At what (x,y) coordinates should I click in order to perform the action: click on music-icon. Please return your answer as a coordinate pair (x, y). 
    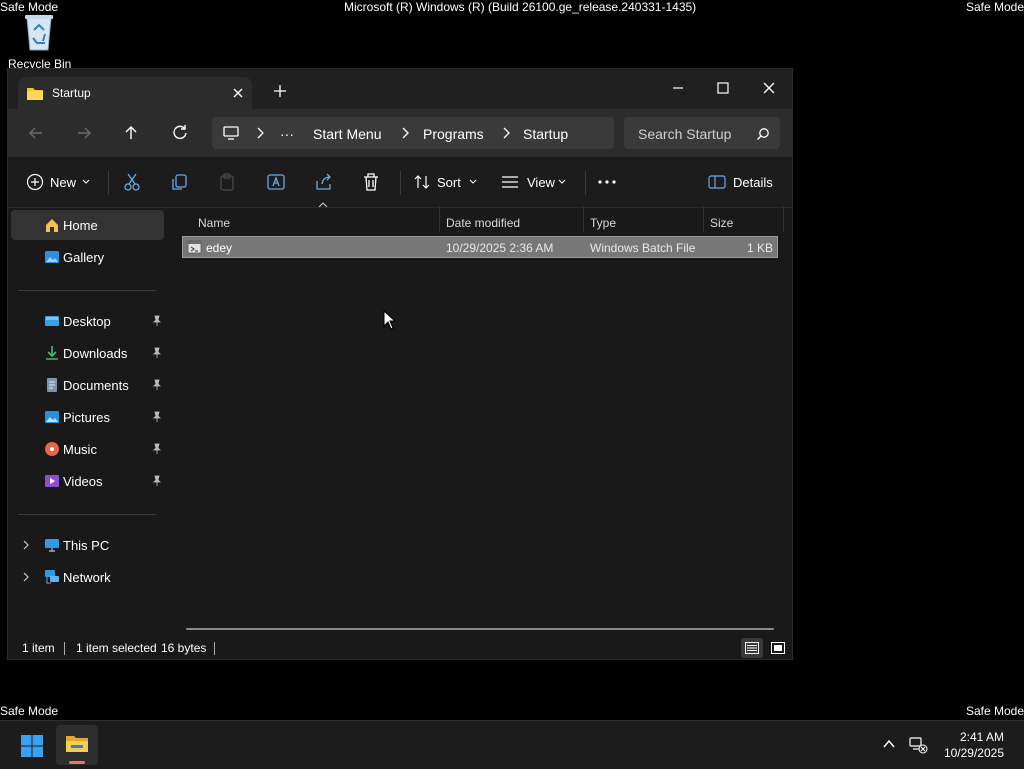
    Looking at the image, I should click on (52, 449).